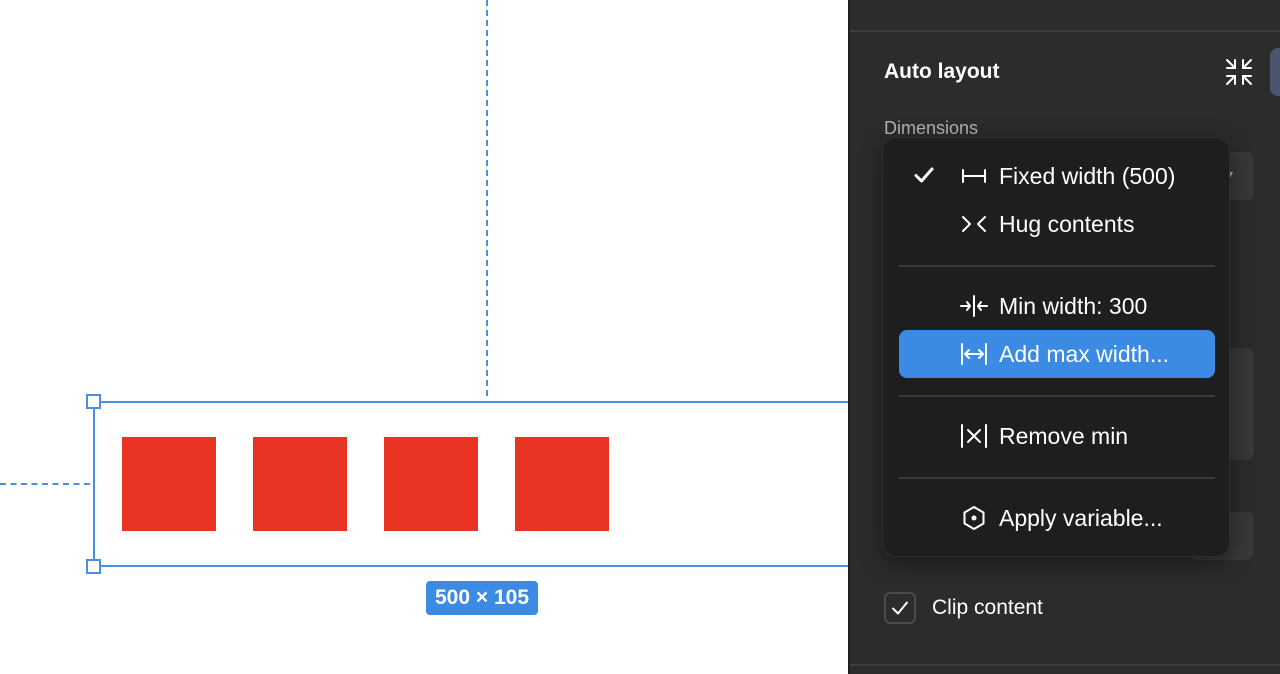 This screenshot has width=1280, height=674. I want to click on clip-content-row: Clip content, so click(963, 608).